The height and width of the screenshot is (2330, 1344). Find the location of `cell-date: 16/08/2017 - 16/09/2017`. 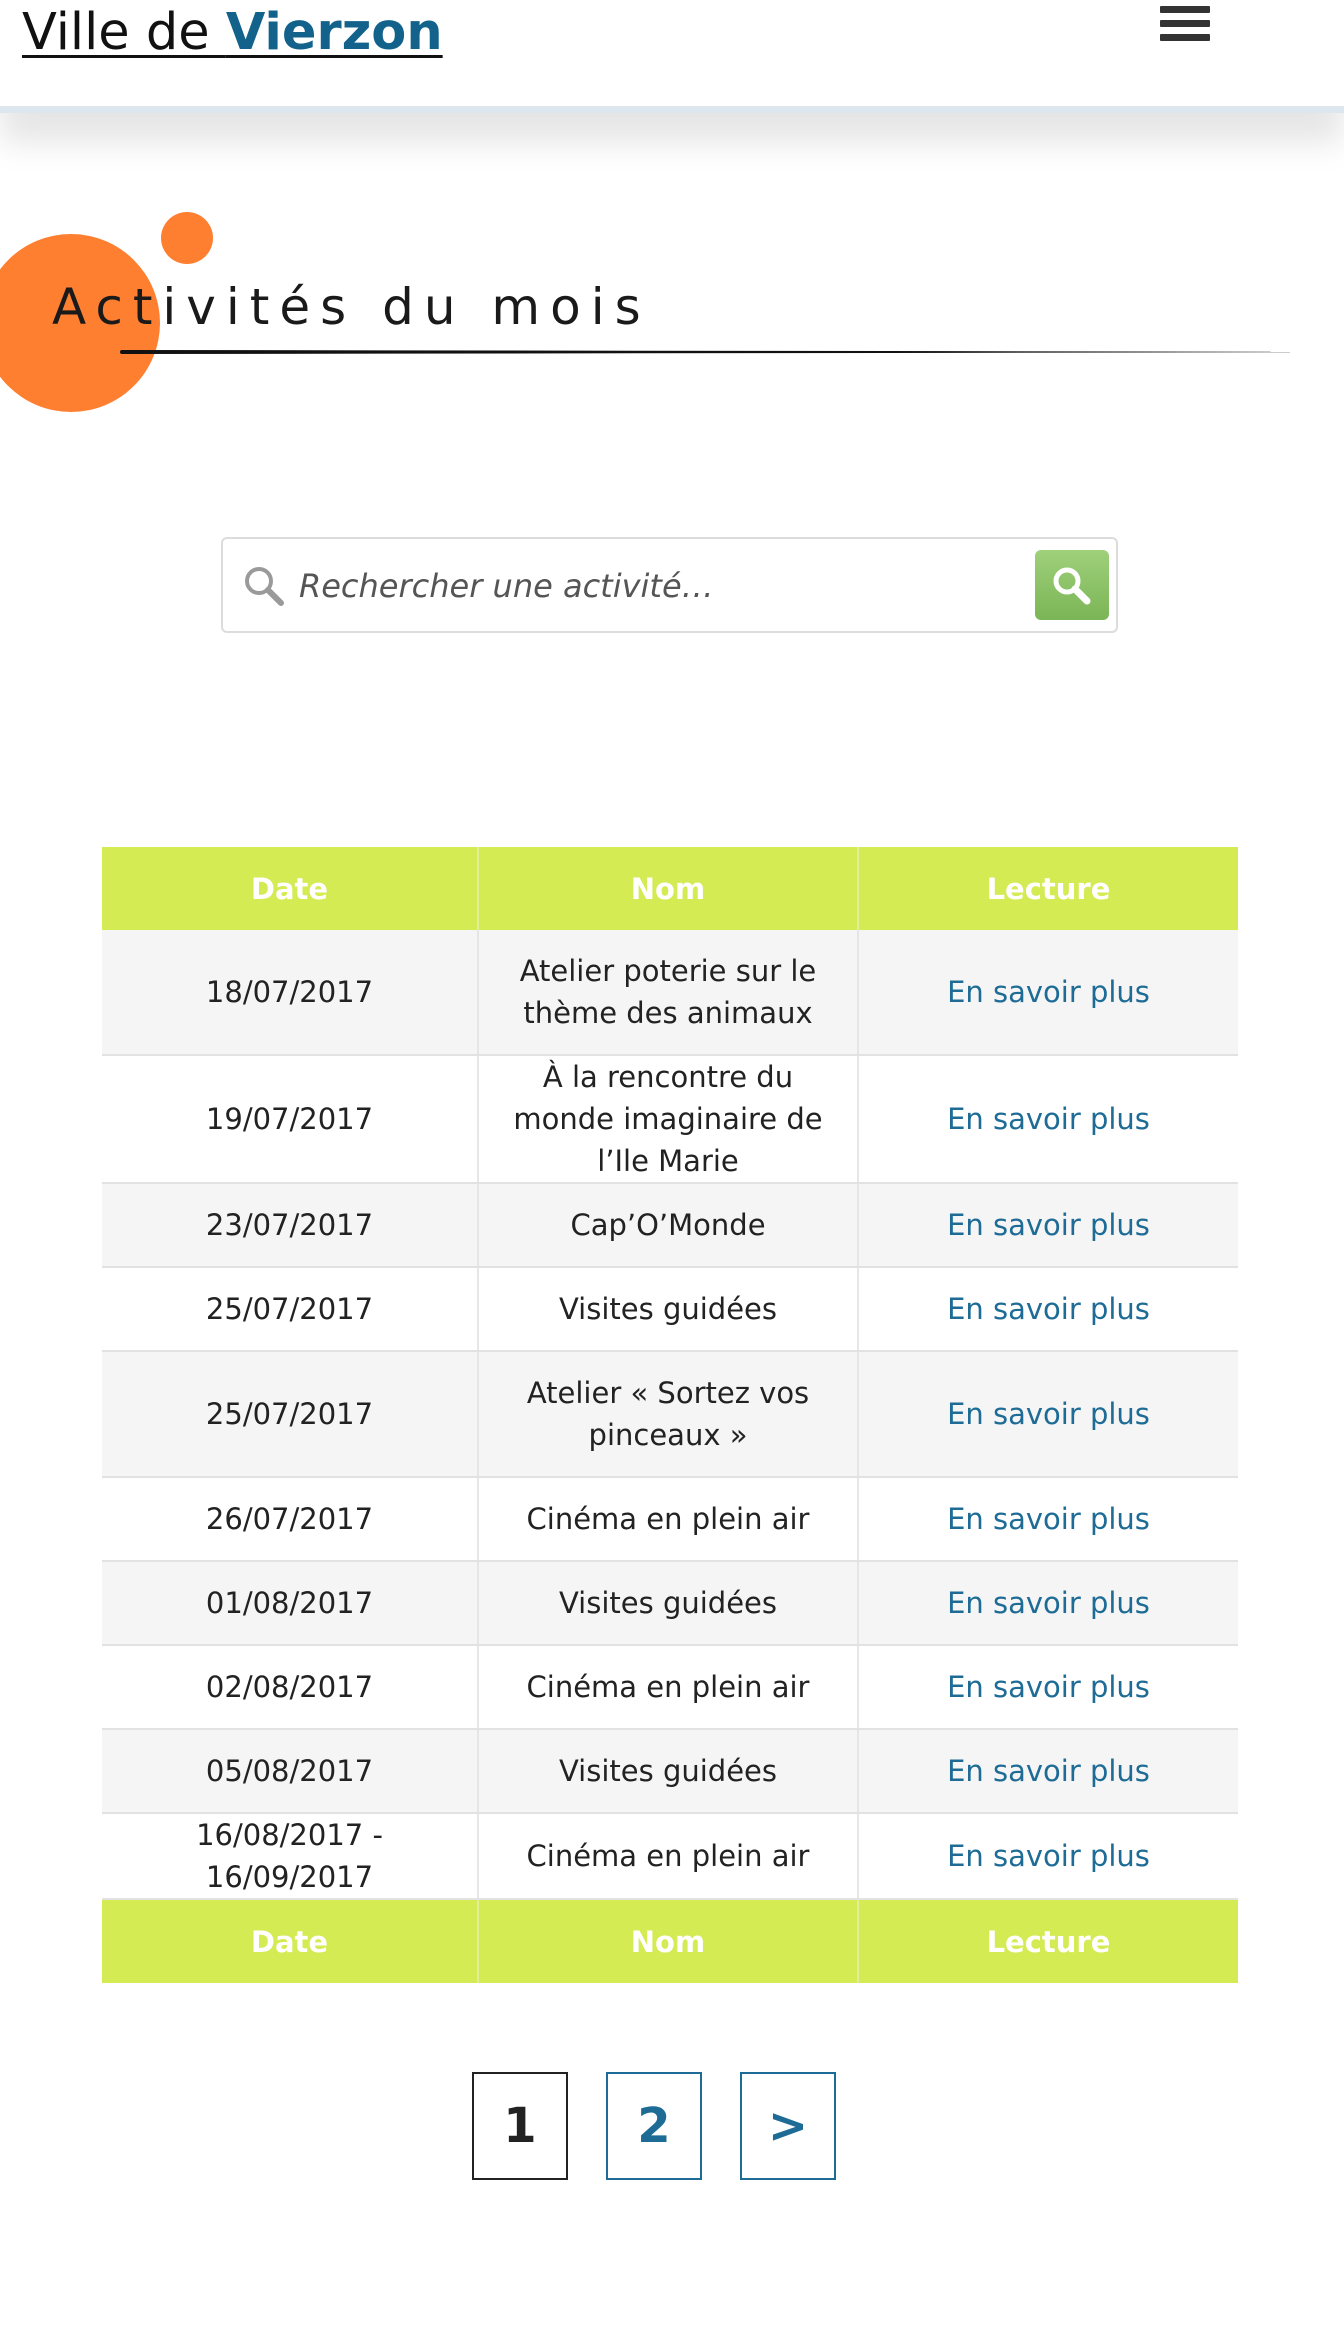

cell-date: 16/08/2017 - 16/09/2017 is located at coordinates (290, 1856).